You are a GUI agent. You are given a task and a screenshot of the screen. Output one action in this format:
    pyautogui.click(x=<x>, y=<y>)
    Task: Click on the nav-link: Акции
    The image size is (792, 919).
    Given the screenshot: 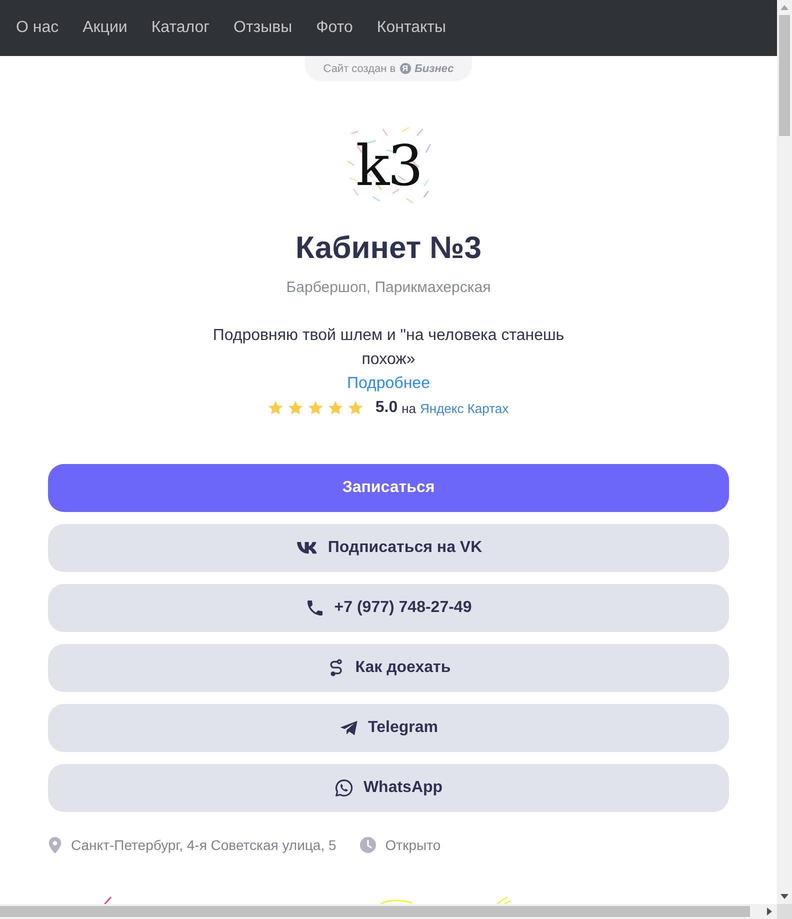 What is the action you would take?
    pyautogui.click(x=105, y=28)
    